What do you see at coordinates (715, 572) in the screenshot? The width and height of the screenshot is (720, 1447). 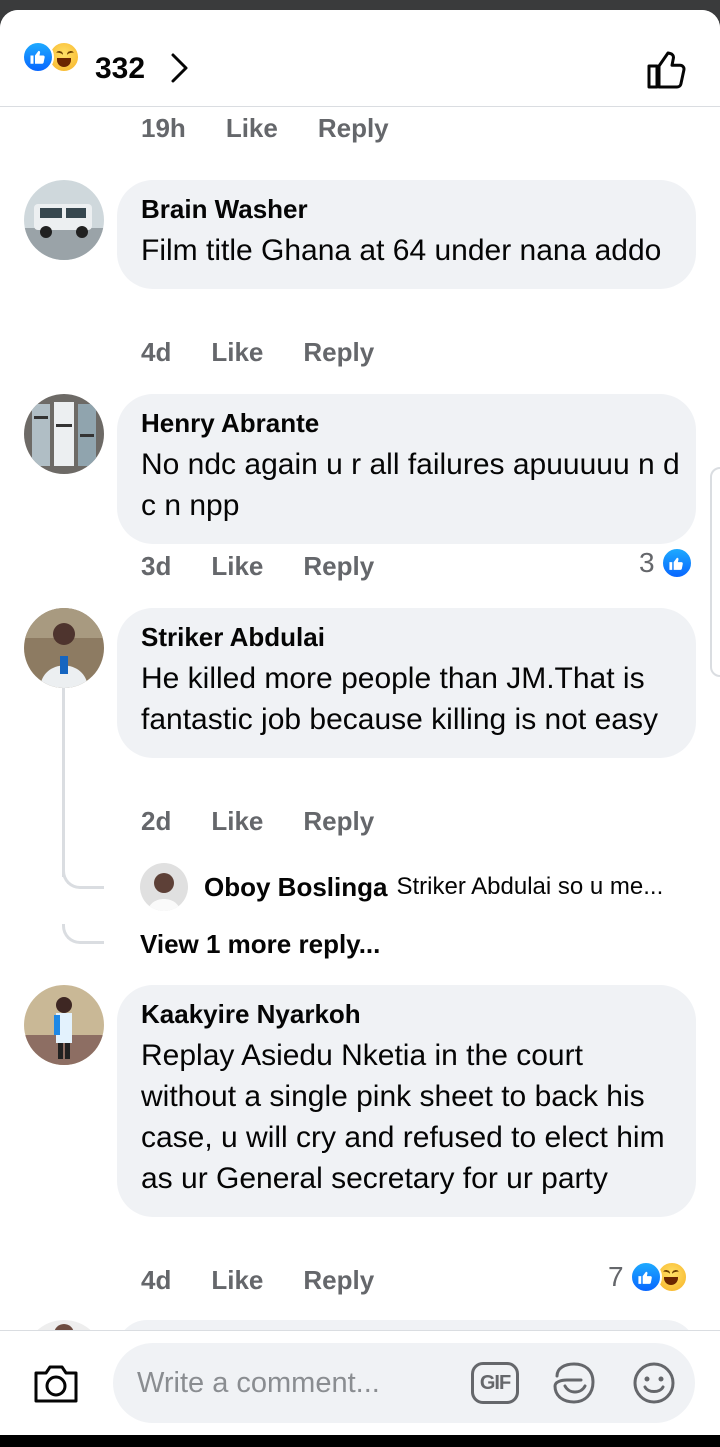 I see `scroll-handle` at bounding box center [715, 572].